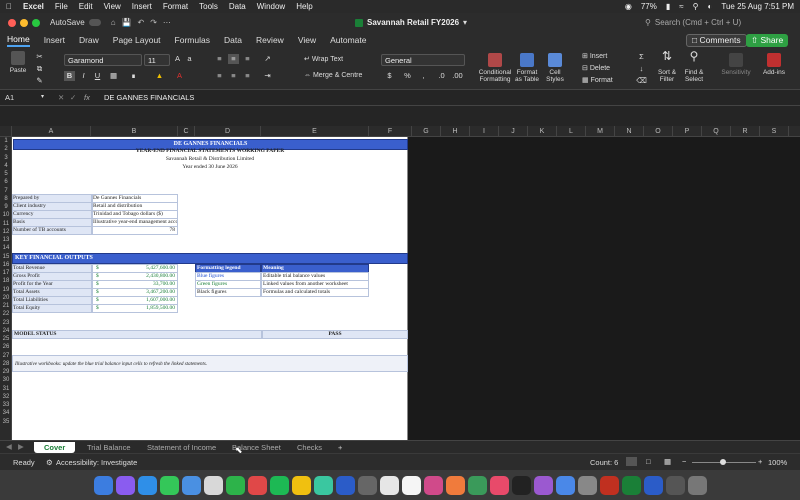 This screenshot has width=800, height=500. I want to click on font-name-select: Garamond, so click(103, 60).